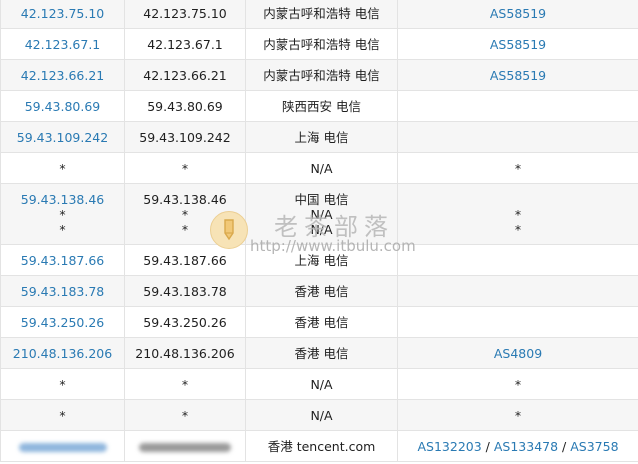  Describe the element at coordinates (185, 353) in the screenshot. I see `hostname-text: 210.48.136.206` at that location.